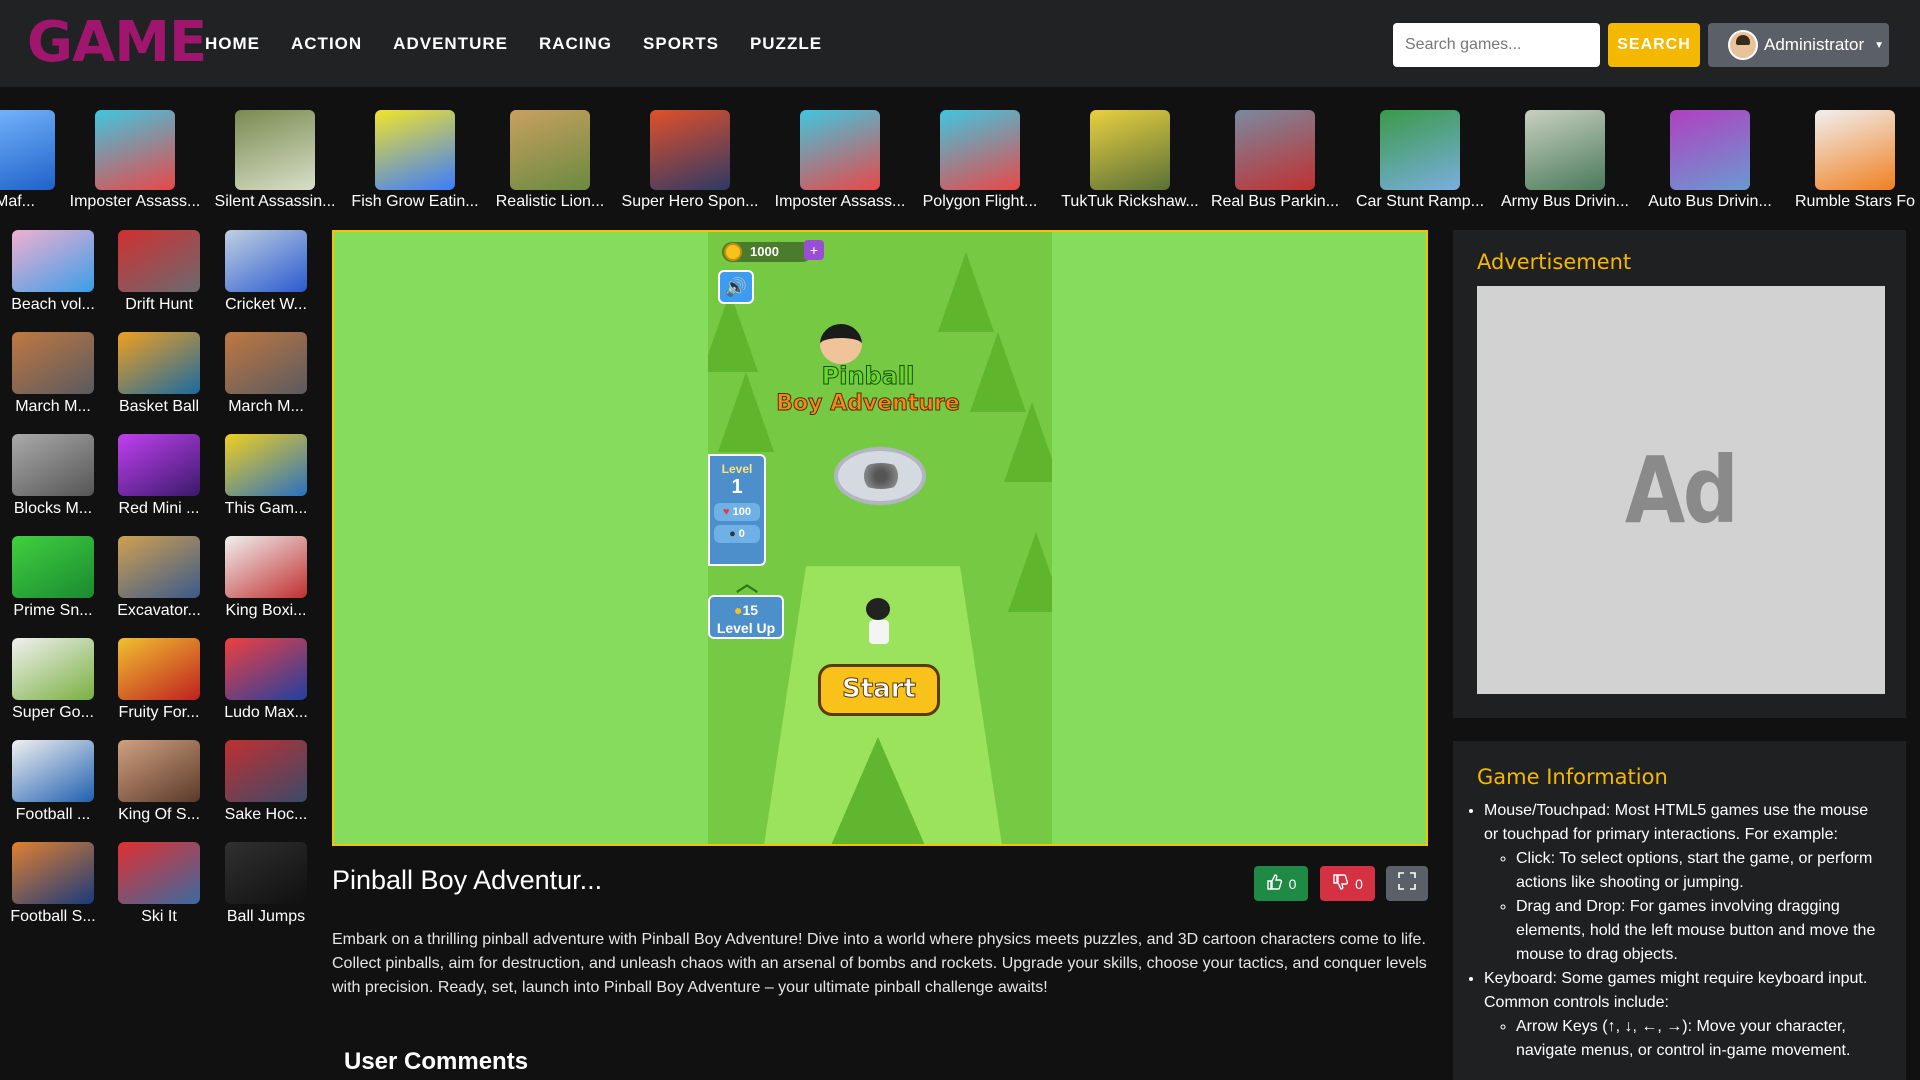  Describe the element at coordinates (737, 534) in the screenshot. I see `bomb-stat: ● 0` at that location.